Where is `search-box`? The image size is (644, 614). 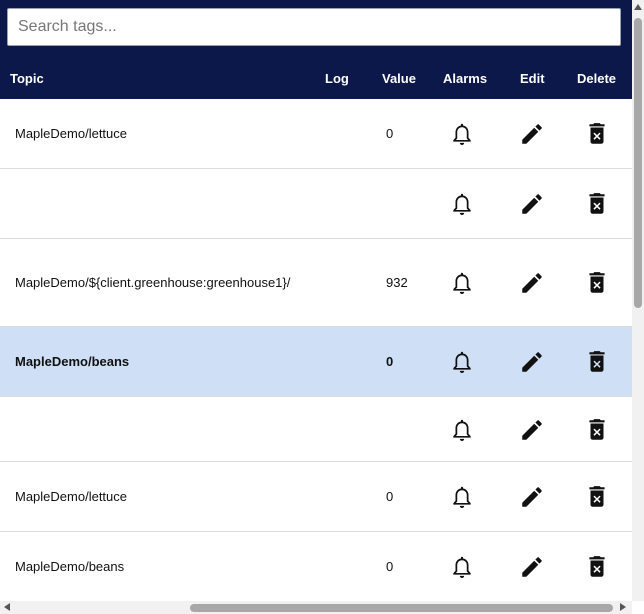
search-box is located at coordinates (314, 27).